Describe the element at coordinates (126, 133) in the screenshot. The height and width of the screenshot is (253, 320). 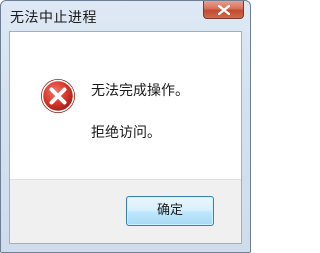
I see `error-detail: 拒绝访问。` at that location.